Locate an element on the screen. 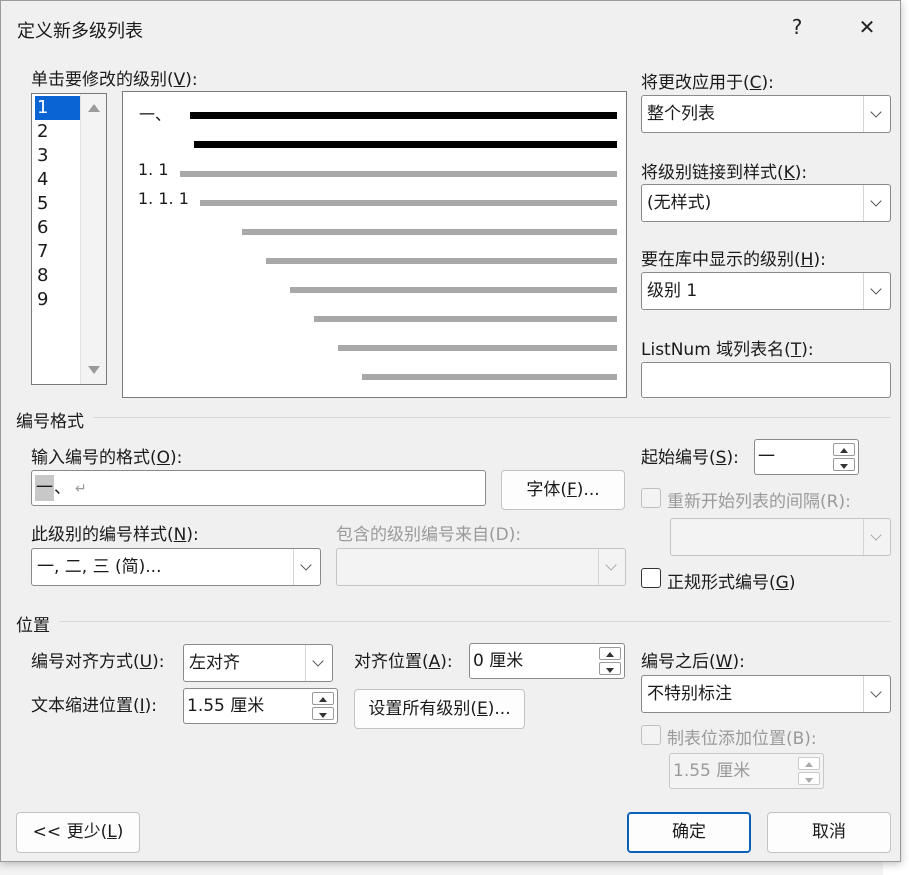  link-style-select: (无样式) is located at coordinates (766, 203).